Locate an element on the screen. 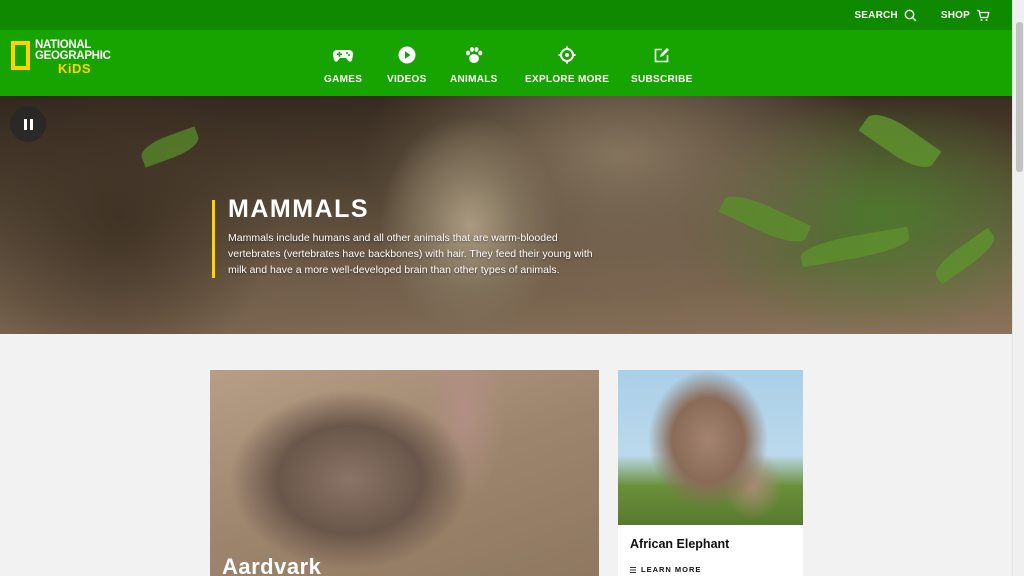 Image resolution: width=1024 pixels, height=576 pixels. logo-line3: KiDS is located at coordinates (75, 68).